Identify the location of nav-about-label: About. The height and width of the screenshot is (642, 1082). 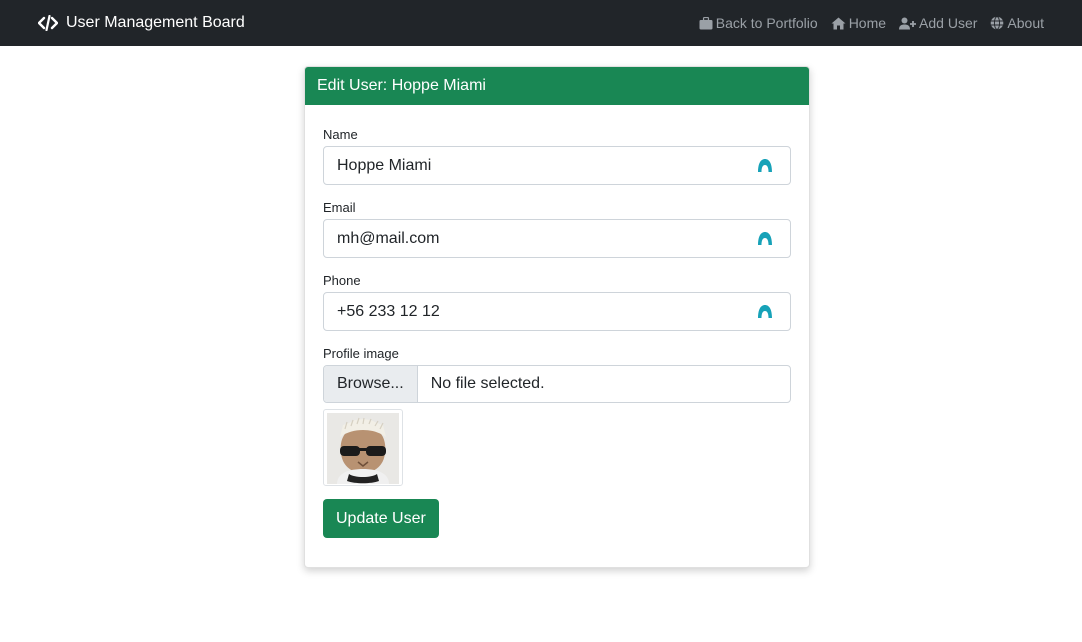
(1025, 23).